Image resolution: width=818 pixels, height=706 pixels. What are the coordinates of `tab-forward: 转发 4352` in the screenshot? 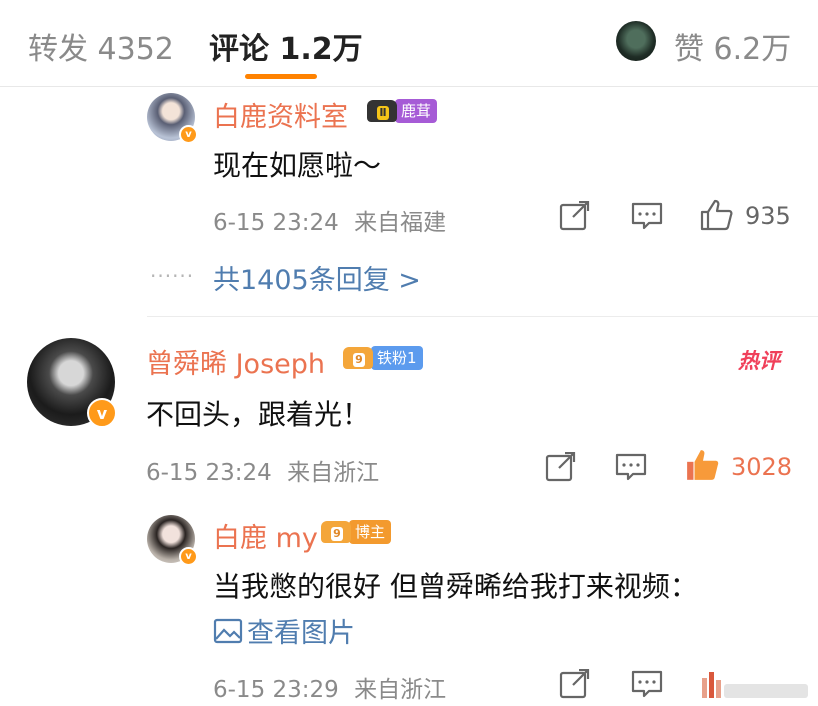 It's located at (101, 46).